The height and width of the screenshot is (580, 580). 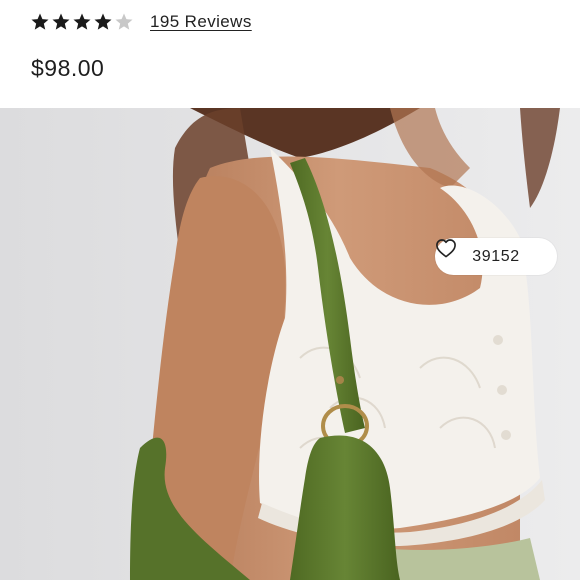 I want to click on star-empty-icon, so click(x=124, y=21).